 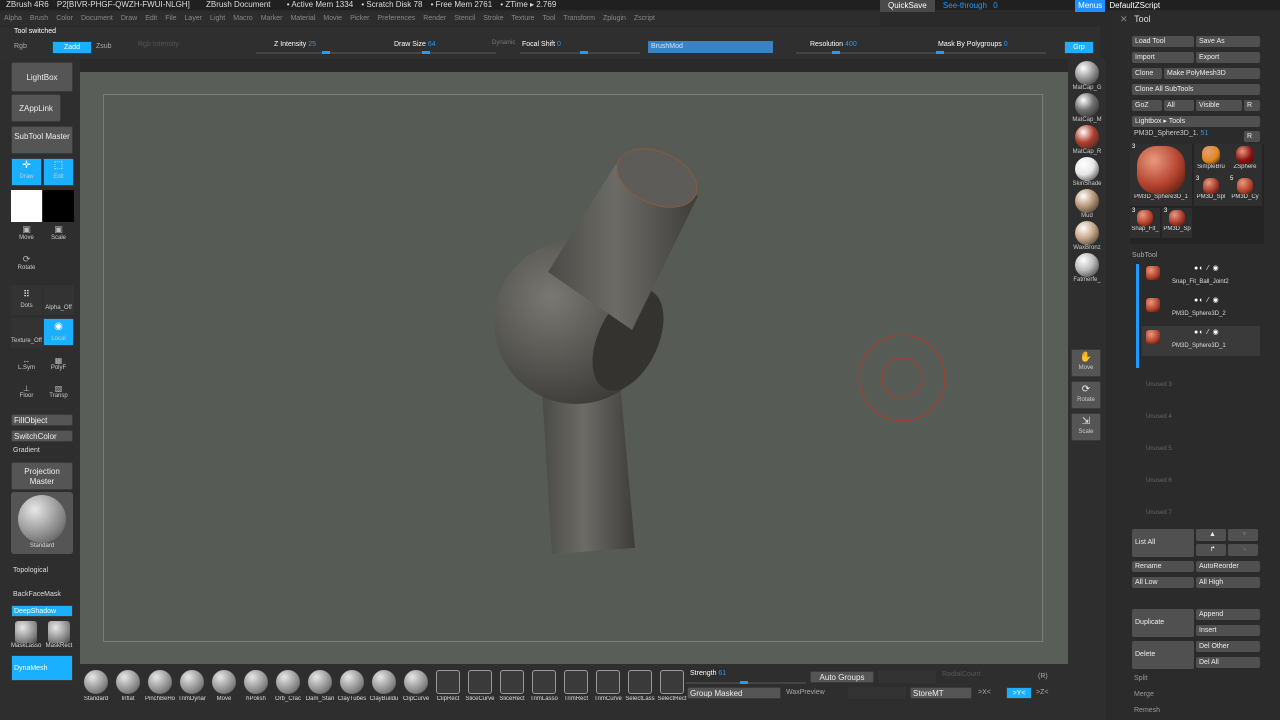 What do you see at coordinates (224, 687) in the screenshot?
I see `brush-move: Move` at bounding box center [224, 687].